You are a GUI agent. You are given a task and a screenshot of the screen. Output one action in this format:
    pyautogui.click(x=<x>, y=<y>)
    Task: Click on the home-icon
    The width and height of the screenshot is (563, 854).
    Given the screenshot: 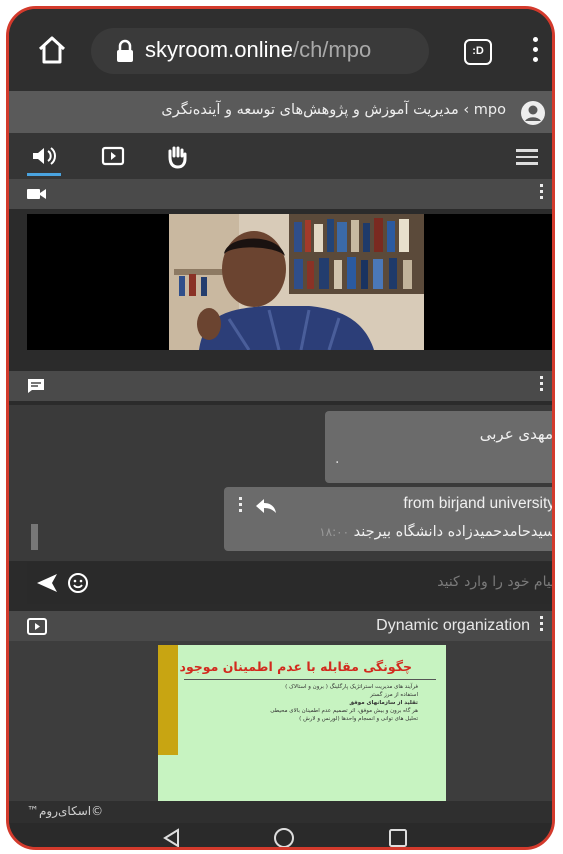 What is the action you would take?
    pyautogui.click(x=52, y=50)
    